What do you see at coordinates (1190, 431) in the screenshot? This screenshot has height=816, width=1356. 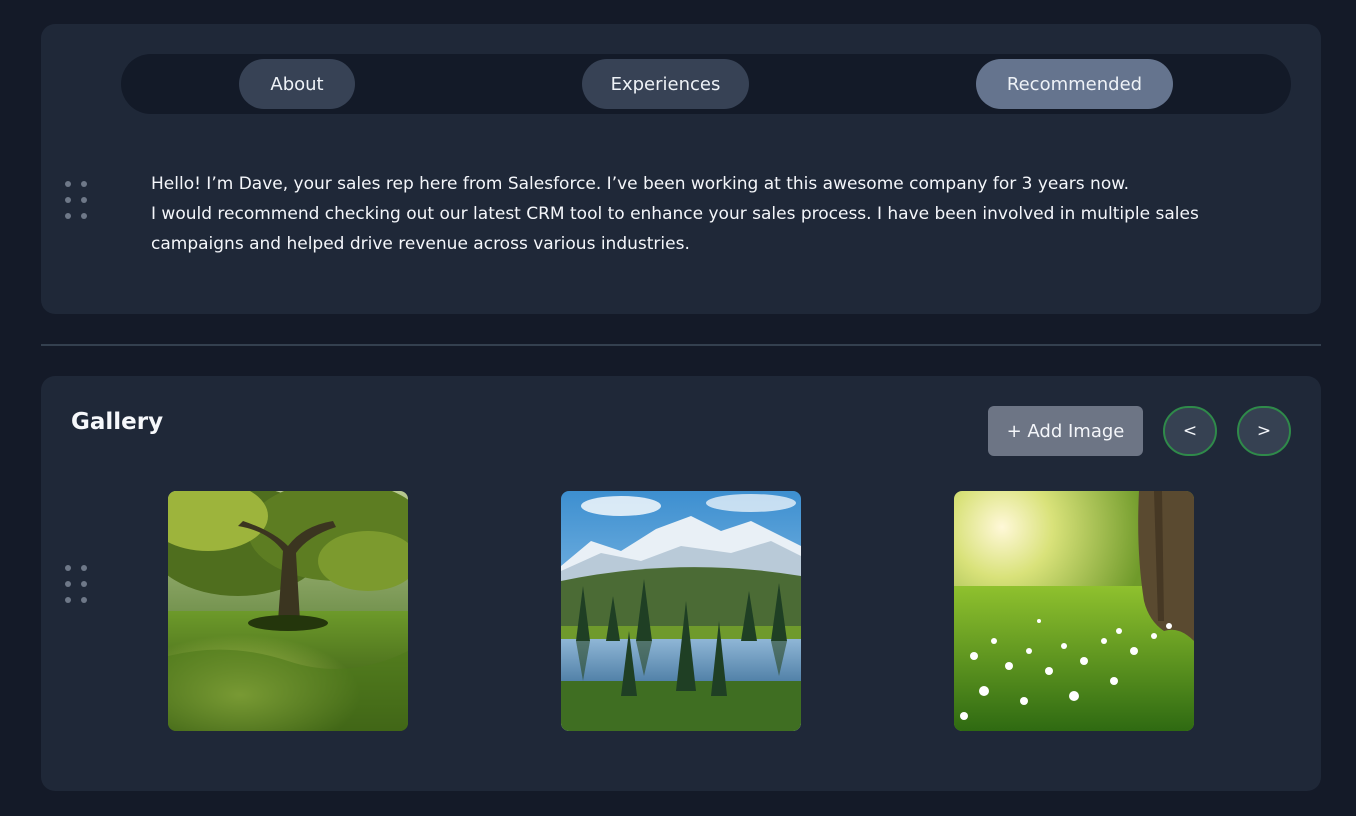 I see `previous-button: <` at bounding box center [1190, 431].